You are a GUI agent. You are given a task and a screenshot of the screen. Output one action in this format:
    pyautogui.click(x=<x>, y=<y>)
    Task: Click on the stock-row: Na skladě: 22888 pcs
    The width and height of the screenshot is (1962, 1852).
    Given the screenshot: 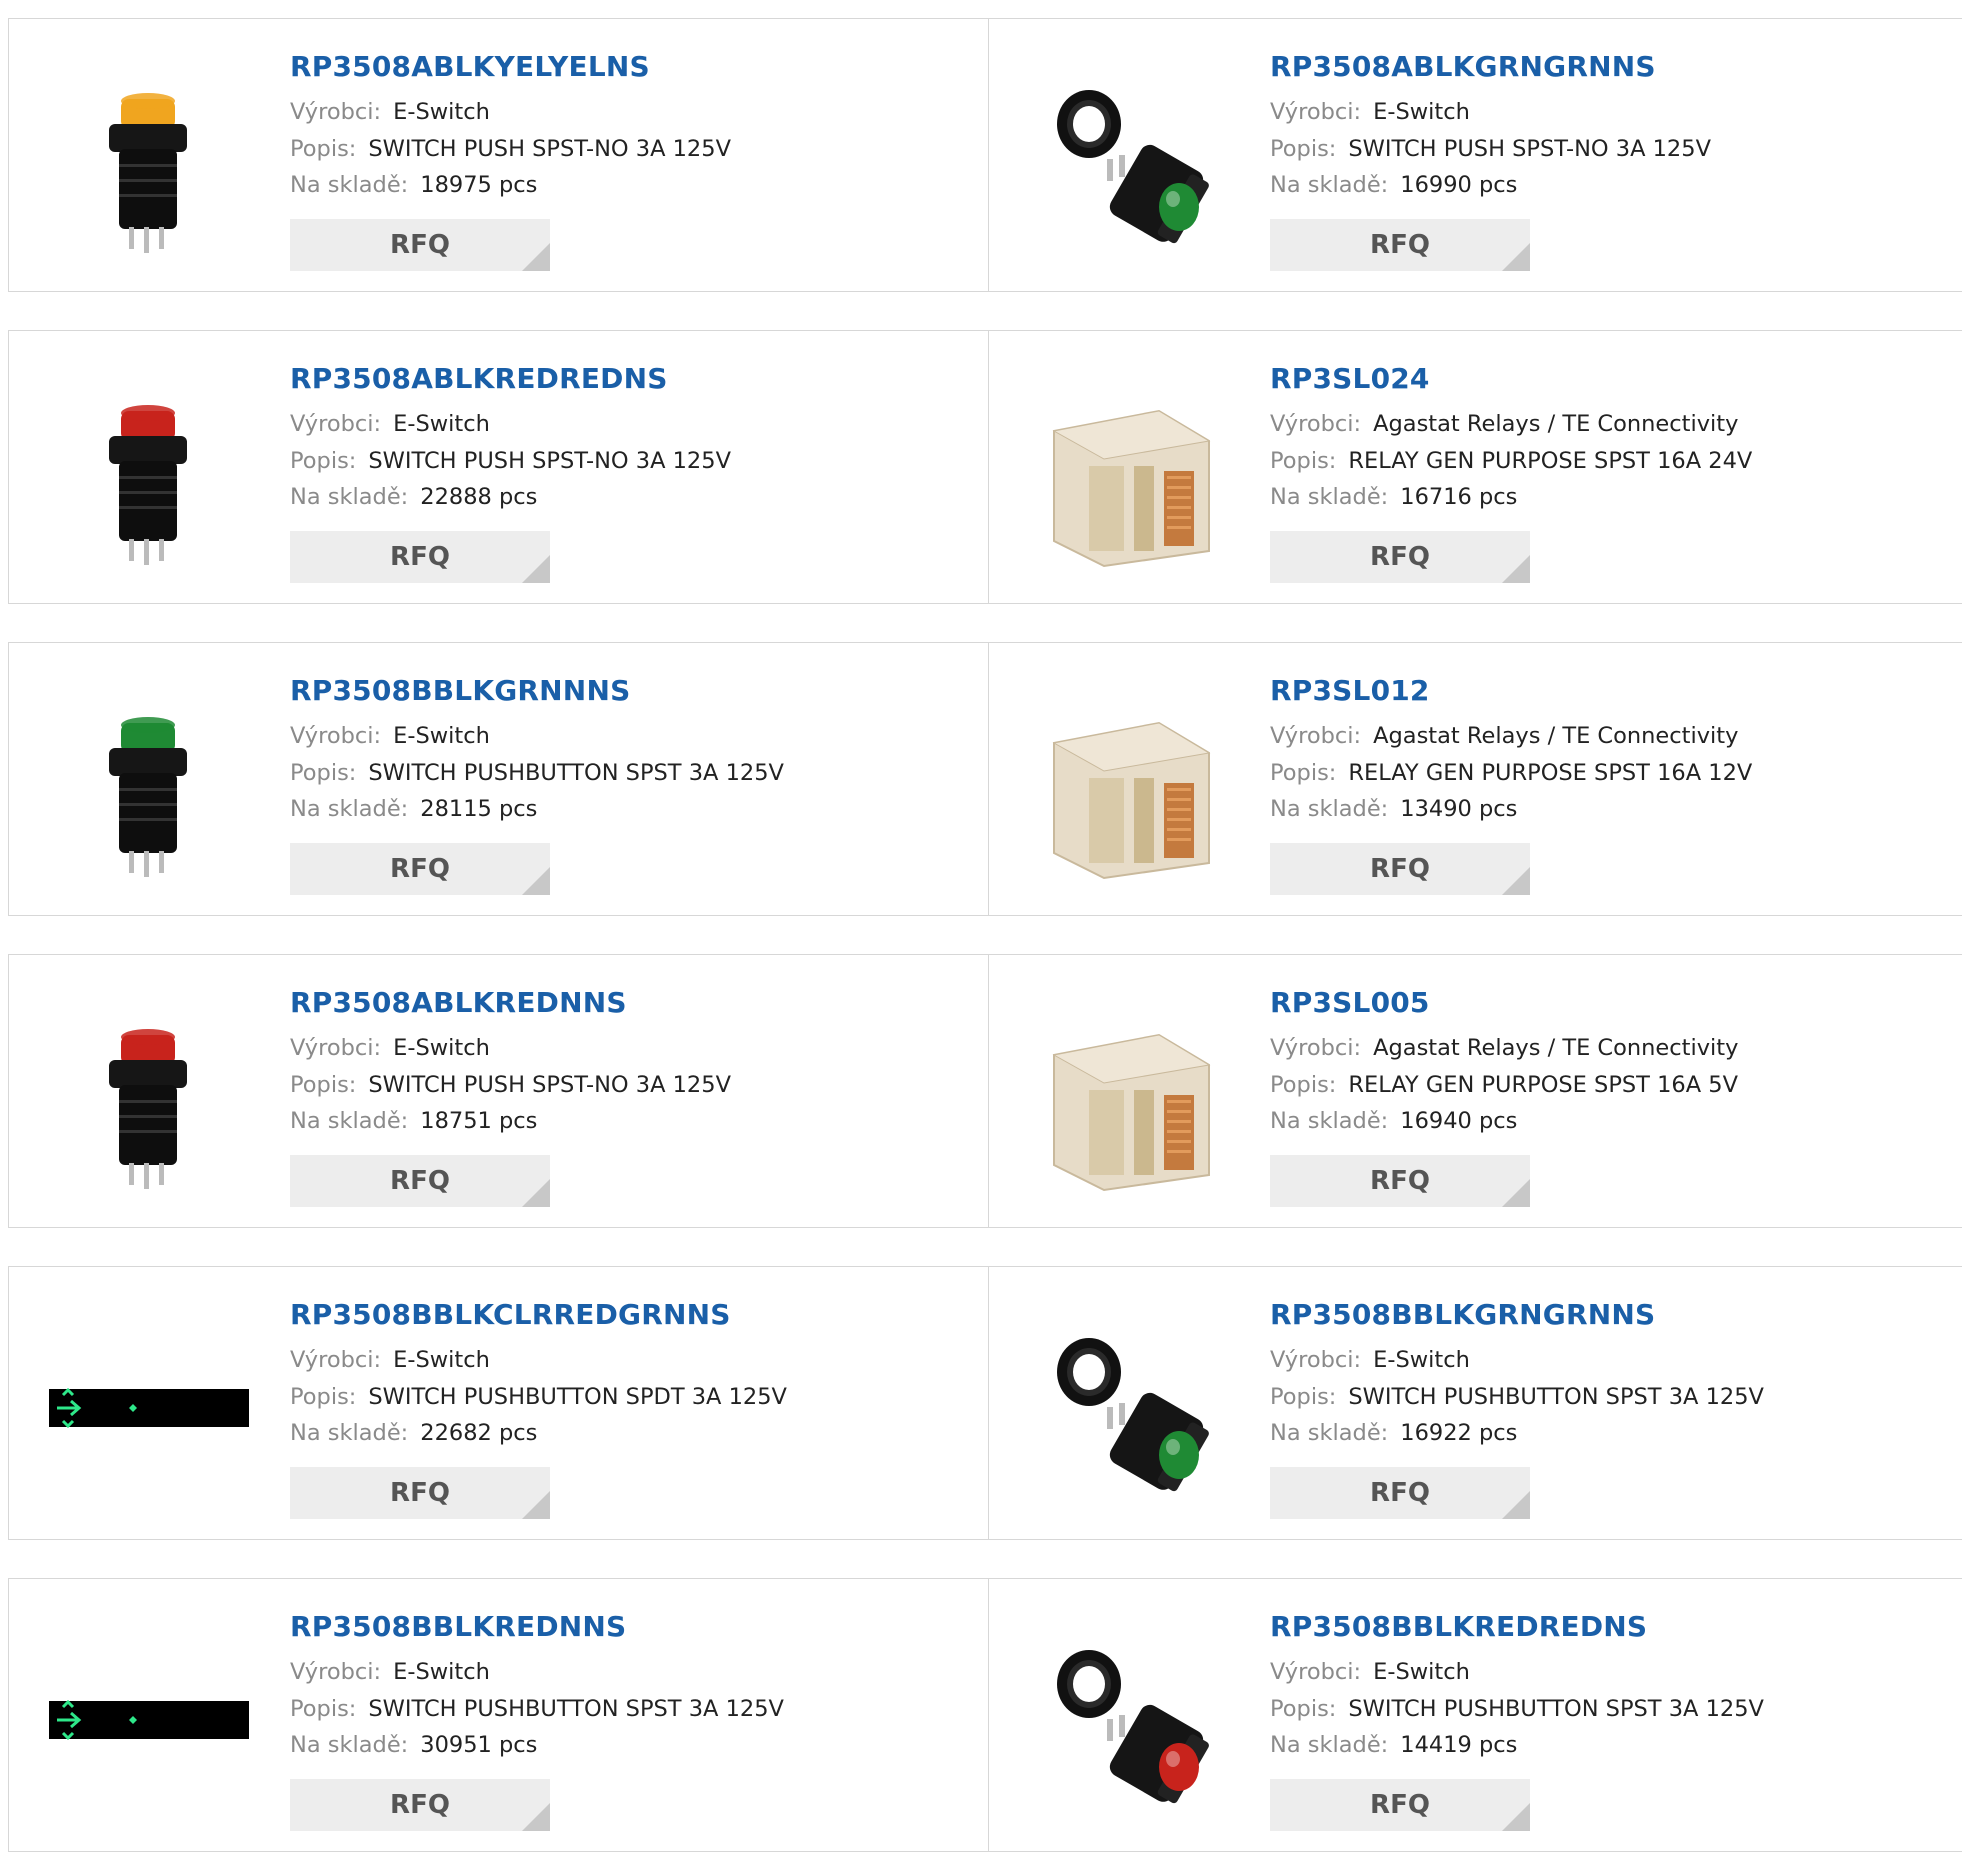 What is the action you would take?
    pyautogui.click(x=413, y=497)
    